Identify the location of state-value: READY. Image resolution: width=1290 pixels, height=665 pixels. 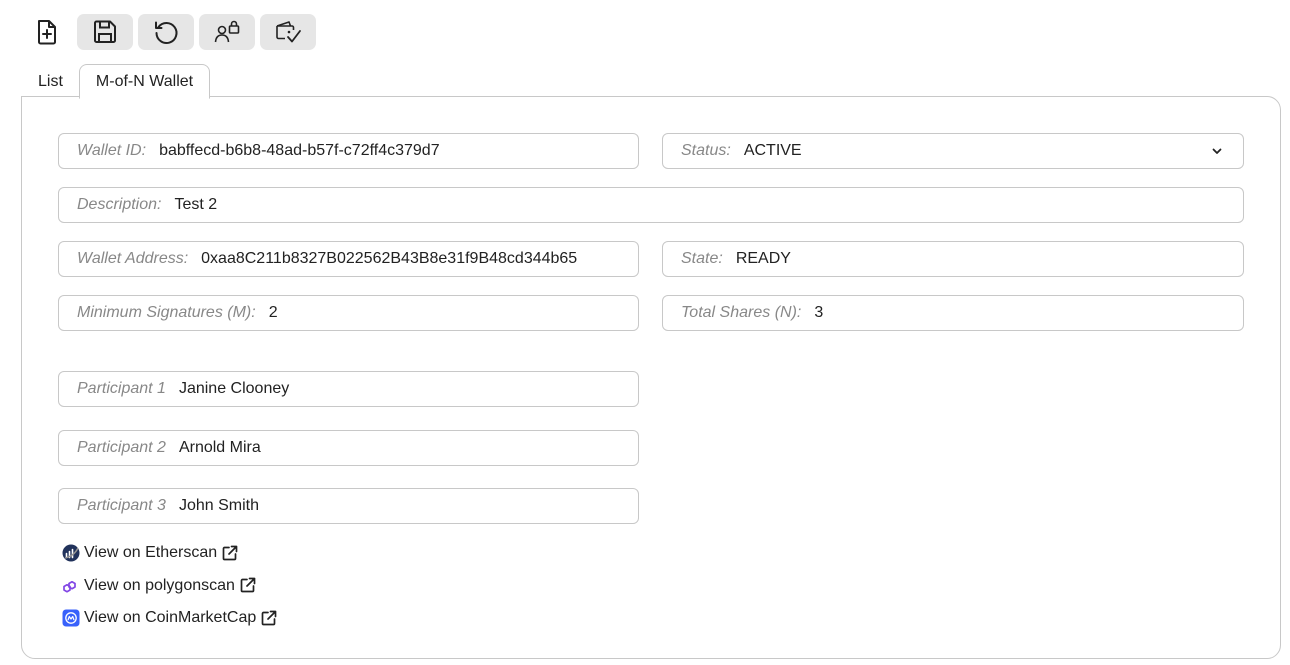
(763, 258).